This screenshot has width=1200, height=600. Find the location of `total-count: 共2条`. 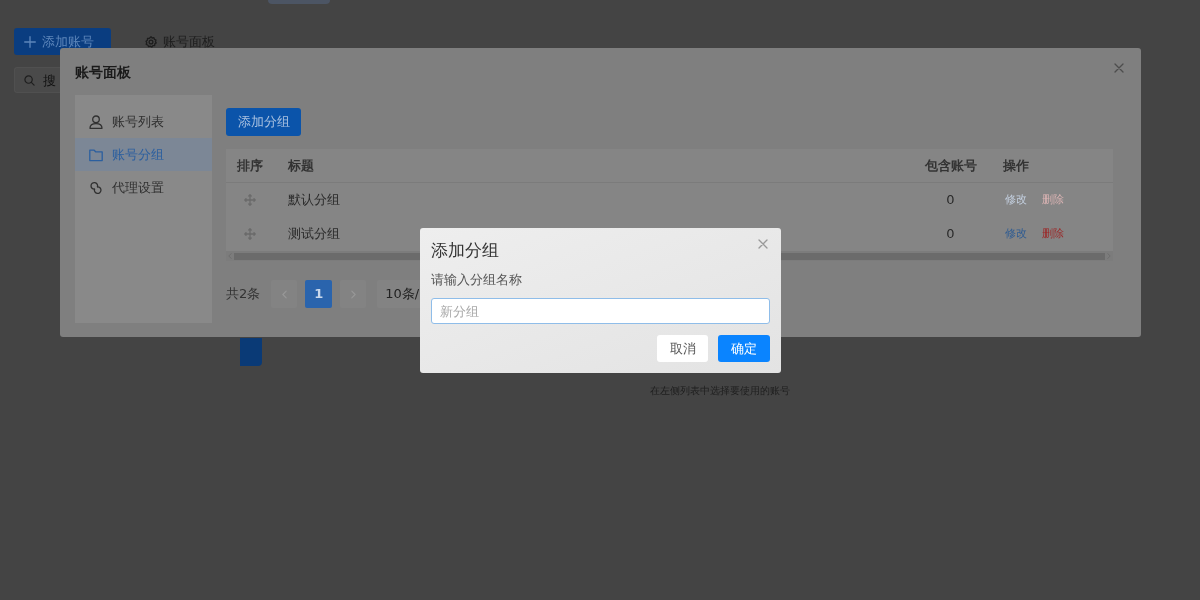

total-count: 共2条 is located at coordinates (243, 294).